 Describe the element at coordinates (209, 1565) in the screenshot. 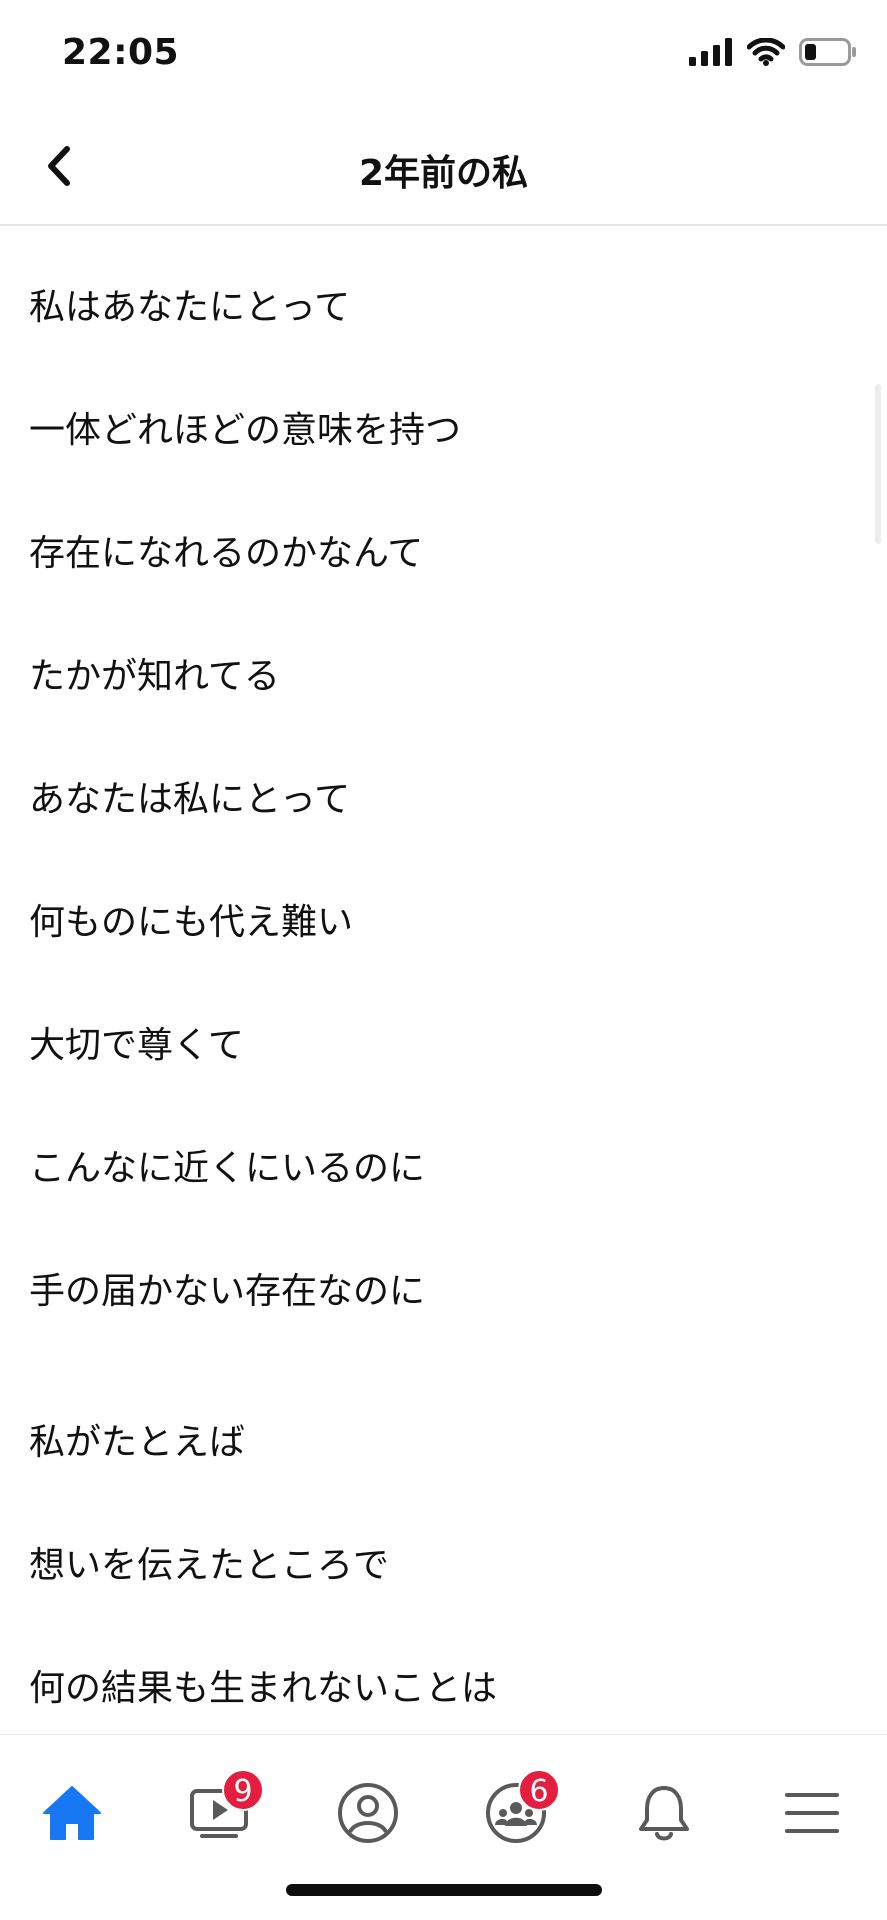

I see `lyric-line: 想いを伝えたところで` at that location.